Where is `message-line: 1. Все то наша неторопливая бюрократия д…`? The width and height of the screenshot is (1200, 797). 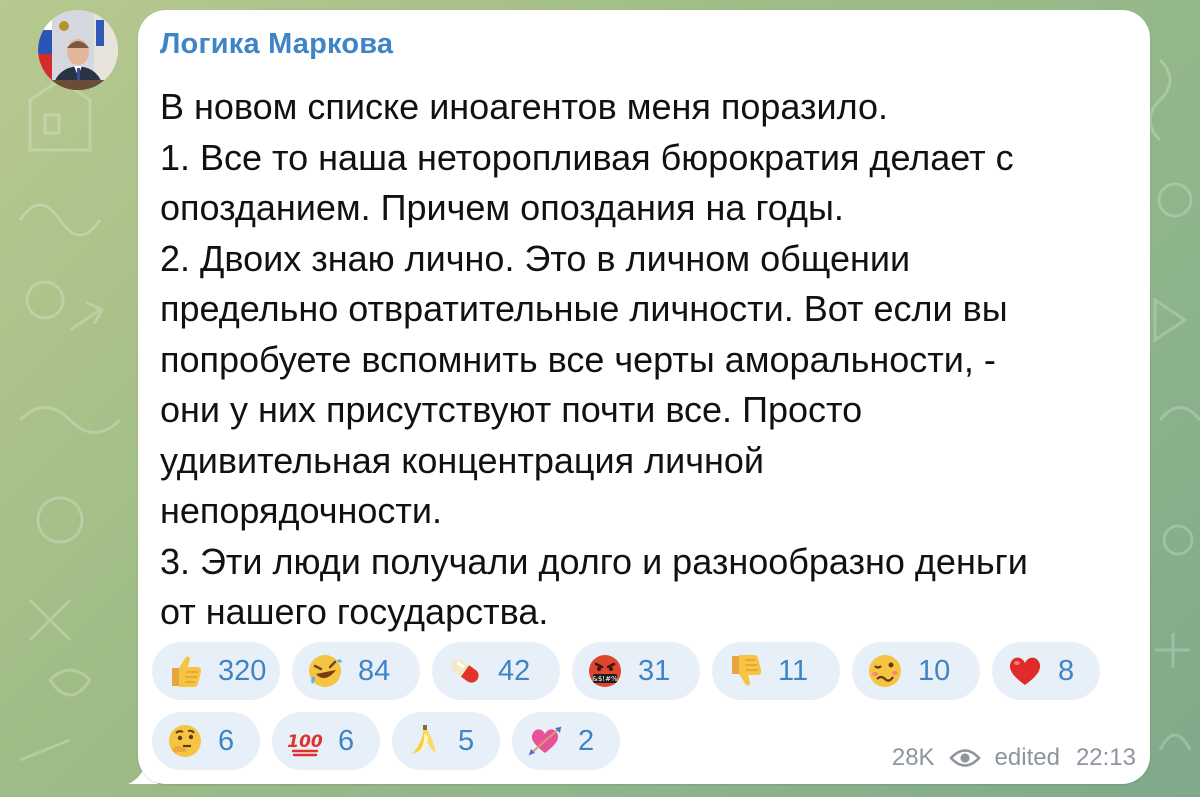
message-line: 1. Все то наша неторопливая бюрократия д… is located at coordinates (587, 157).